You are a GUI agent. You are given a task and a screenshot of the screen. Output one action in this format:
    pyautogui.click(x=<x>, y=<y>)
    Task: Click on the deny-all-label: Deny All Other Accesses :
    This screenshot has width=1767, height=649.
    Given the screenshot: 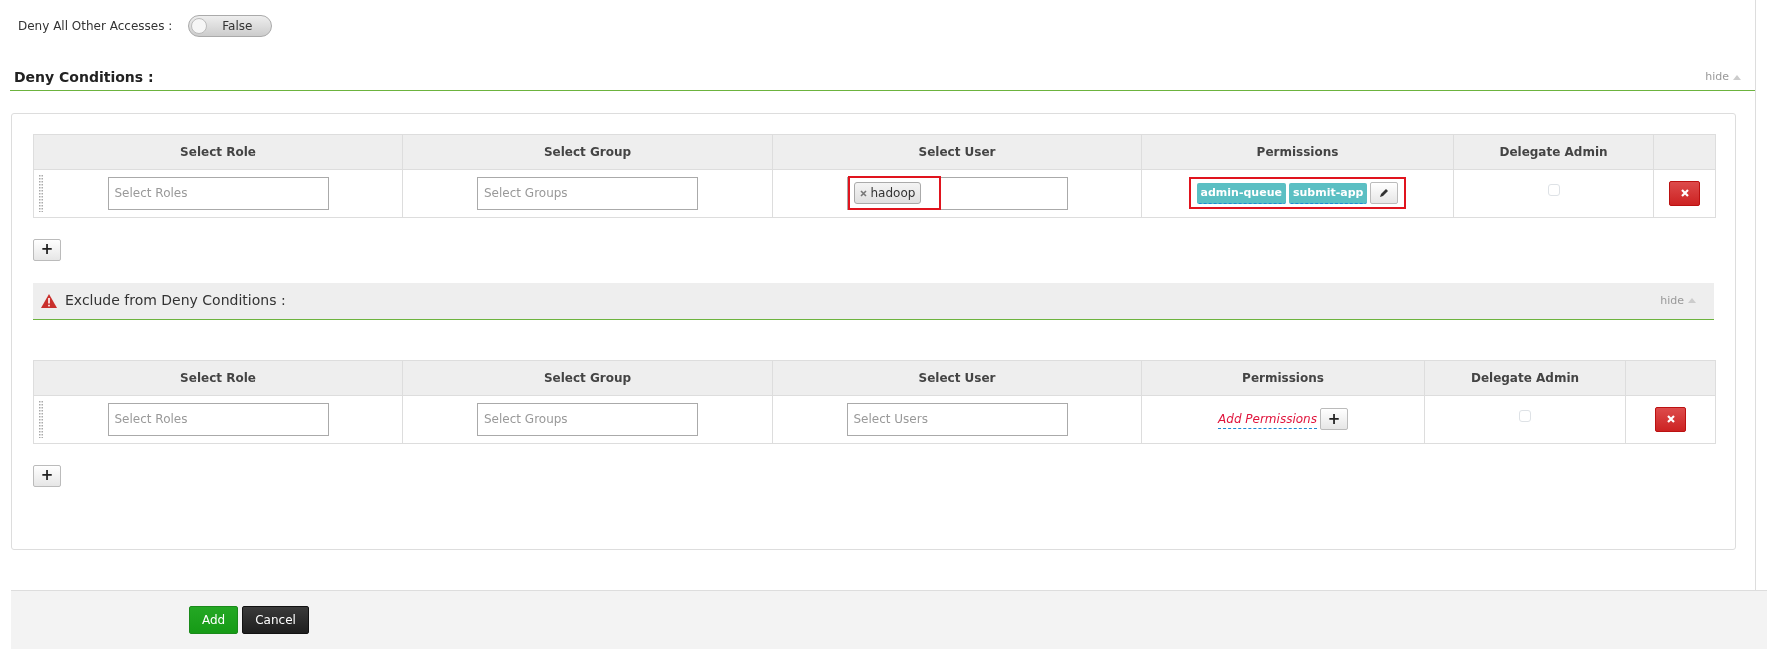 What is the action you would take?
    pyautogui.click(x=95, y=26)
    